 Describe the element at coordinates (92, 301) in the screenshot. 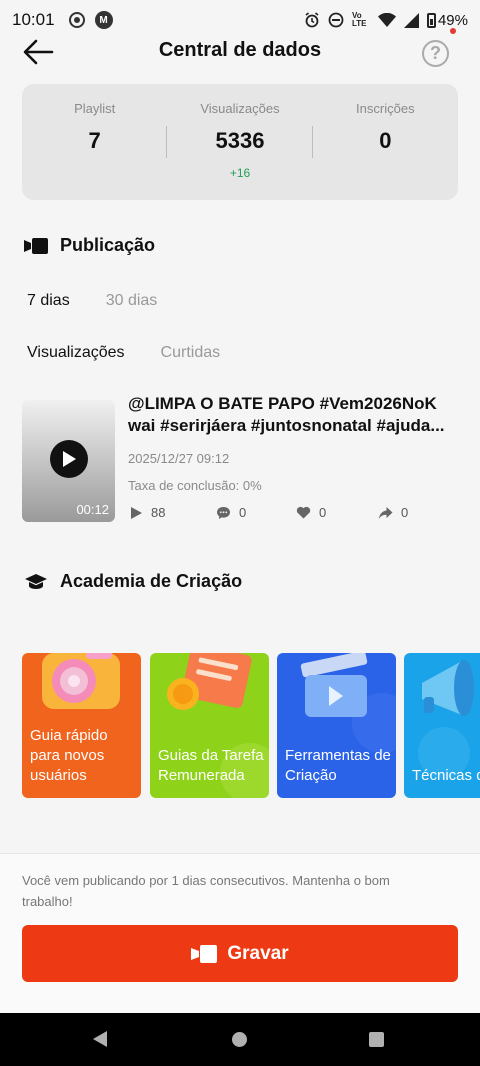

I see `period-tabs: 7 dias 30 dias` at that location.